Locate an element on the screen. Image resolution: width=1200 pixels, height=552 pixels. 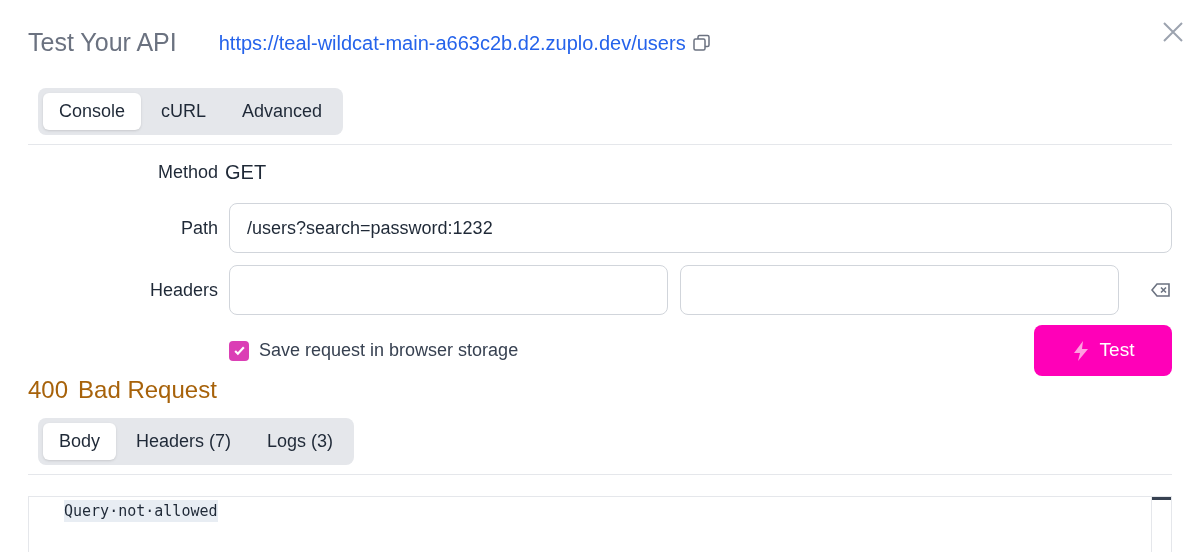
response-body-text: Query·not·allowed is located at coordinates (141, 511).